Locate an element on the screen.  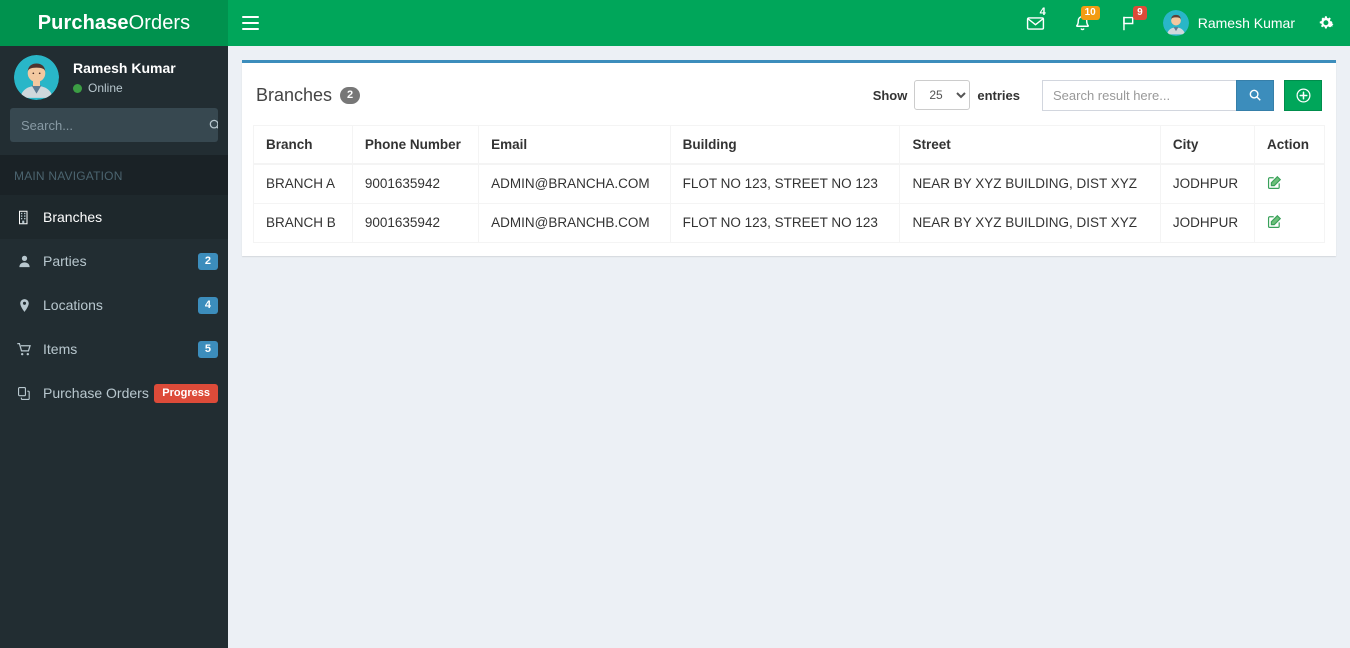
user-account-menu: Ramesh Kumar is located at coordinates (1230, 23).